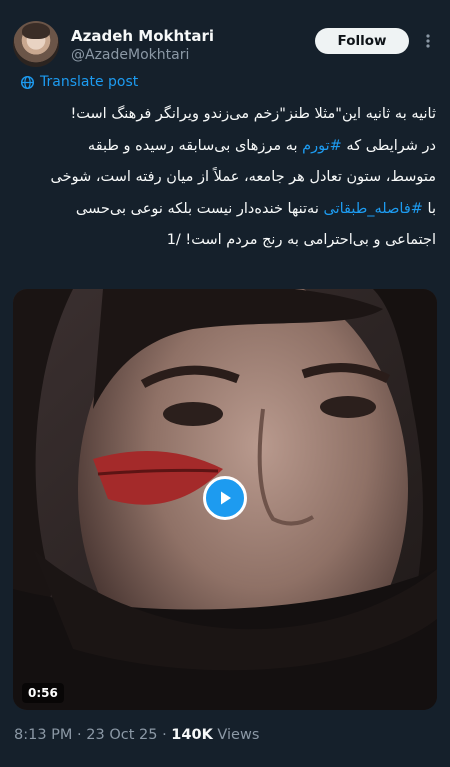 The height and width of the screenshot is (767, 450). Describe the element at coordinates (192, 735) in the screenshot. I see `views-count: 140K` at that location.